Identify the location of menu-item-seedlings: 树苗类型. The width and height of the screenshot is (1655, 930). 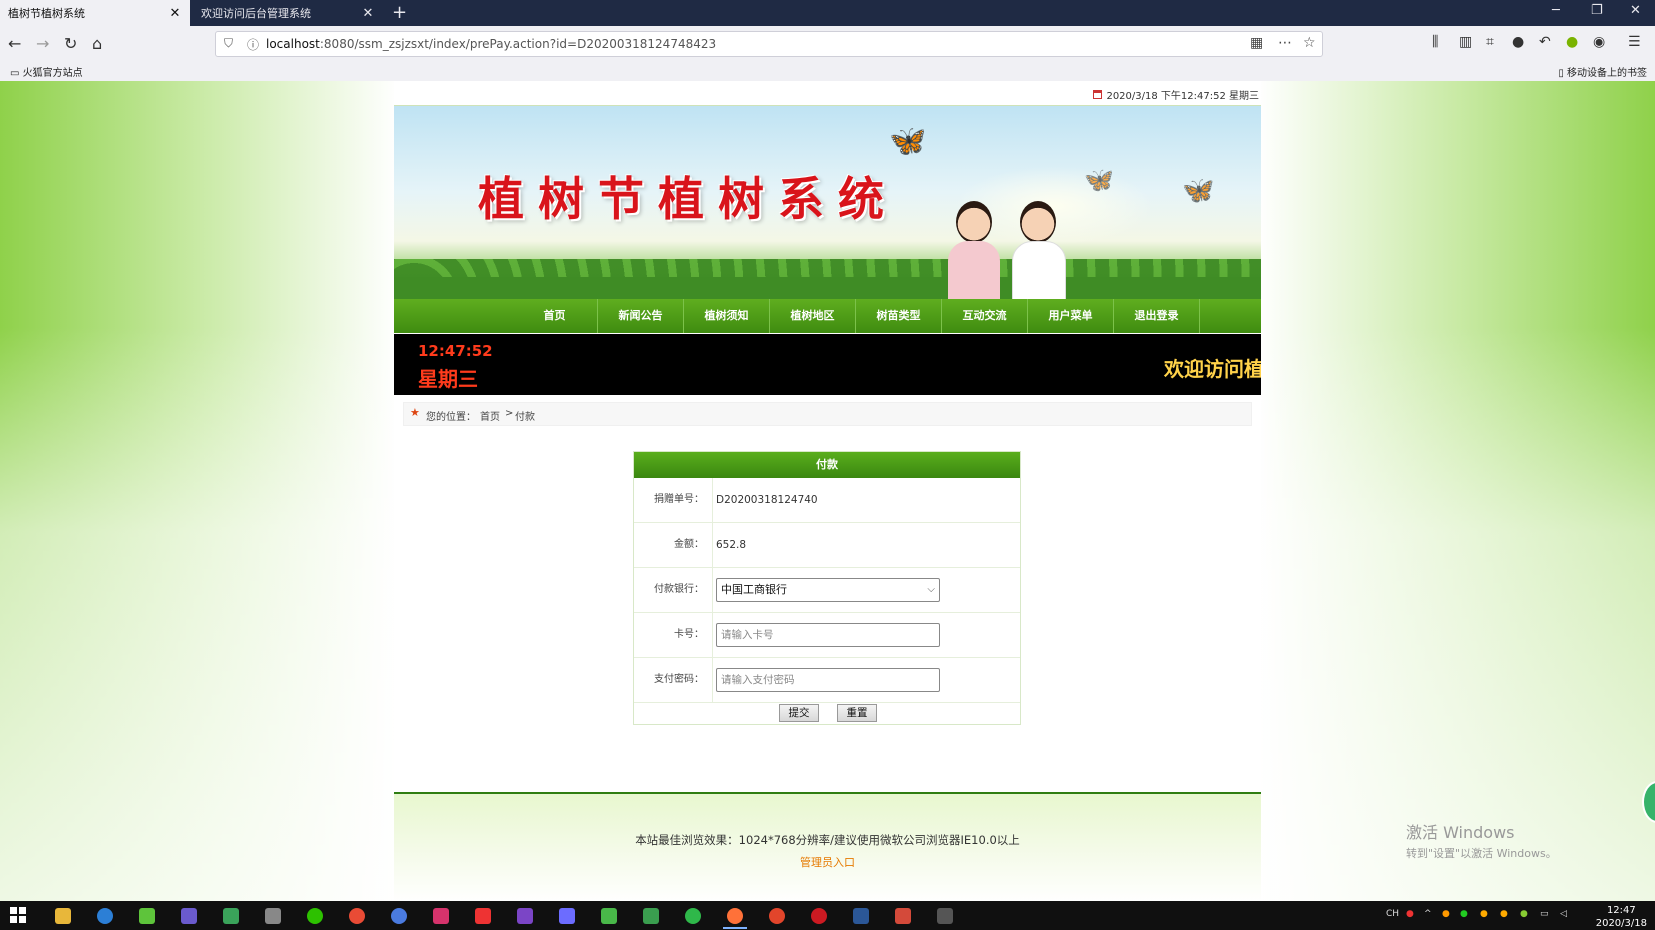
(899, 316).